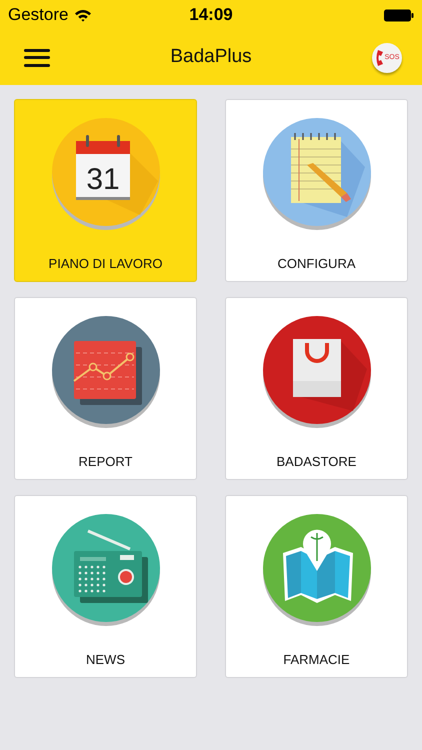  I want to click on menu-tile: NEWS, so click(105, 586).